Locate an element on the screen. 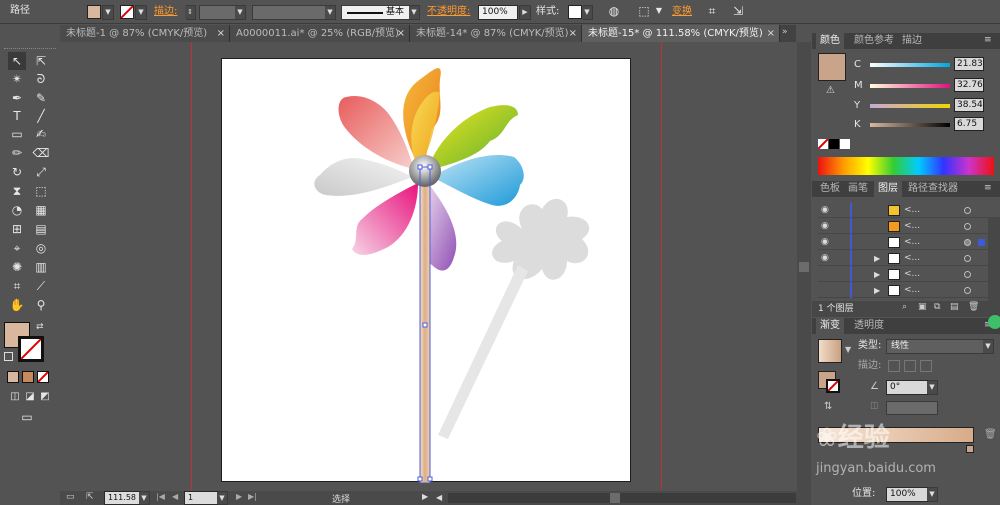 The image size is (1000, 505). tab-gradient: 渐变 is located at coordinates (830, 326).